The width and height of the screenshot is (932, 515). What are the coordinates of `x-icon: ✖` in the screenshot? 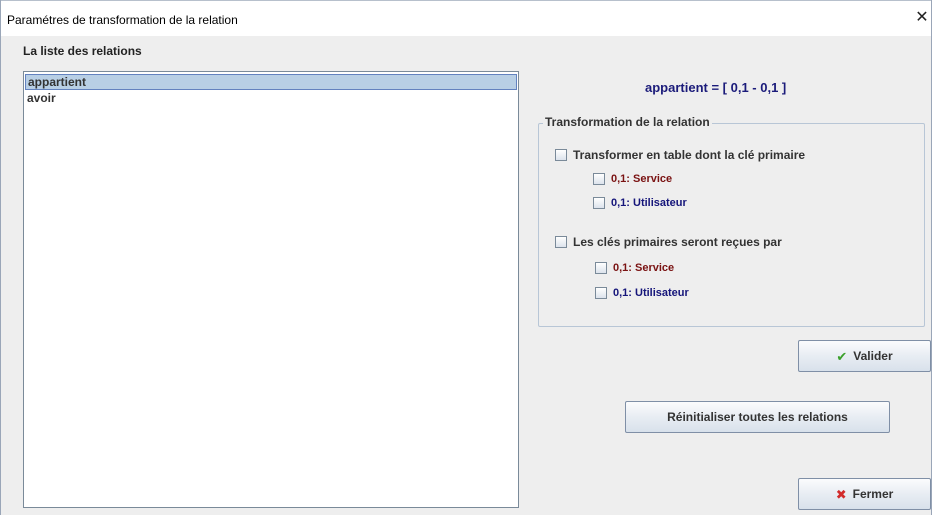 It's located at (841, 494).